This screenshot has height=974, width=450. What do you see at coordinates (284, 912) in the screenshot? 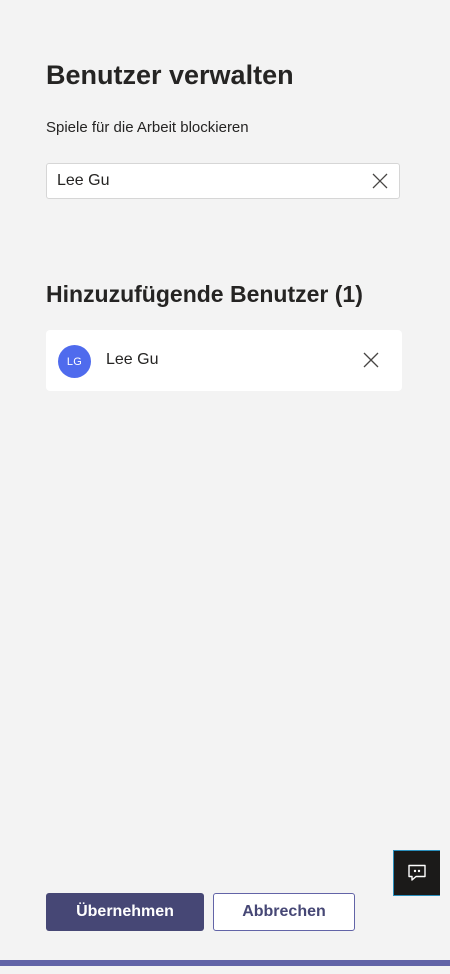
I see `cancel-button: Abbrechen` at bounding box center [284, 912].